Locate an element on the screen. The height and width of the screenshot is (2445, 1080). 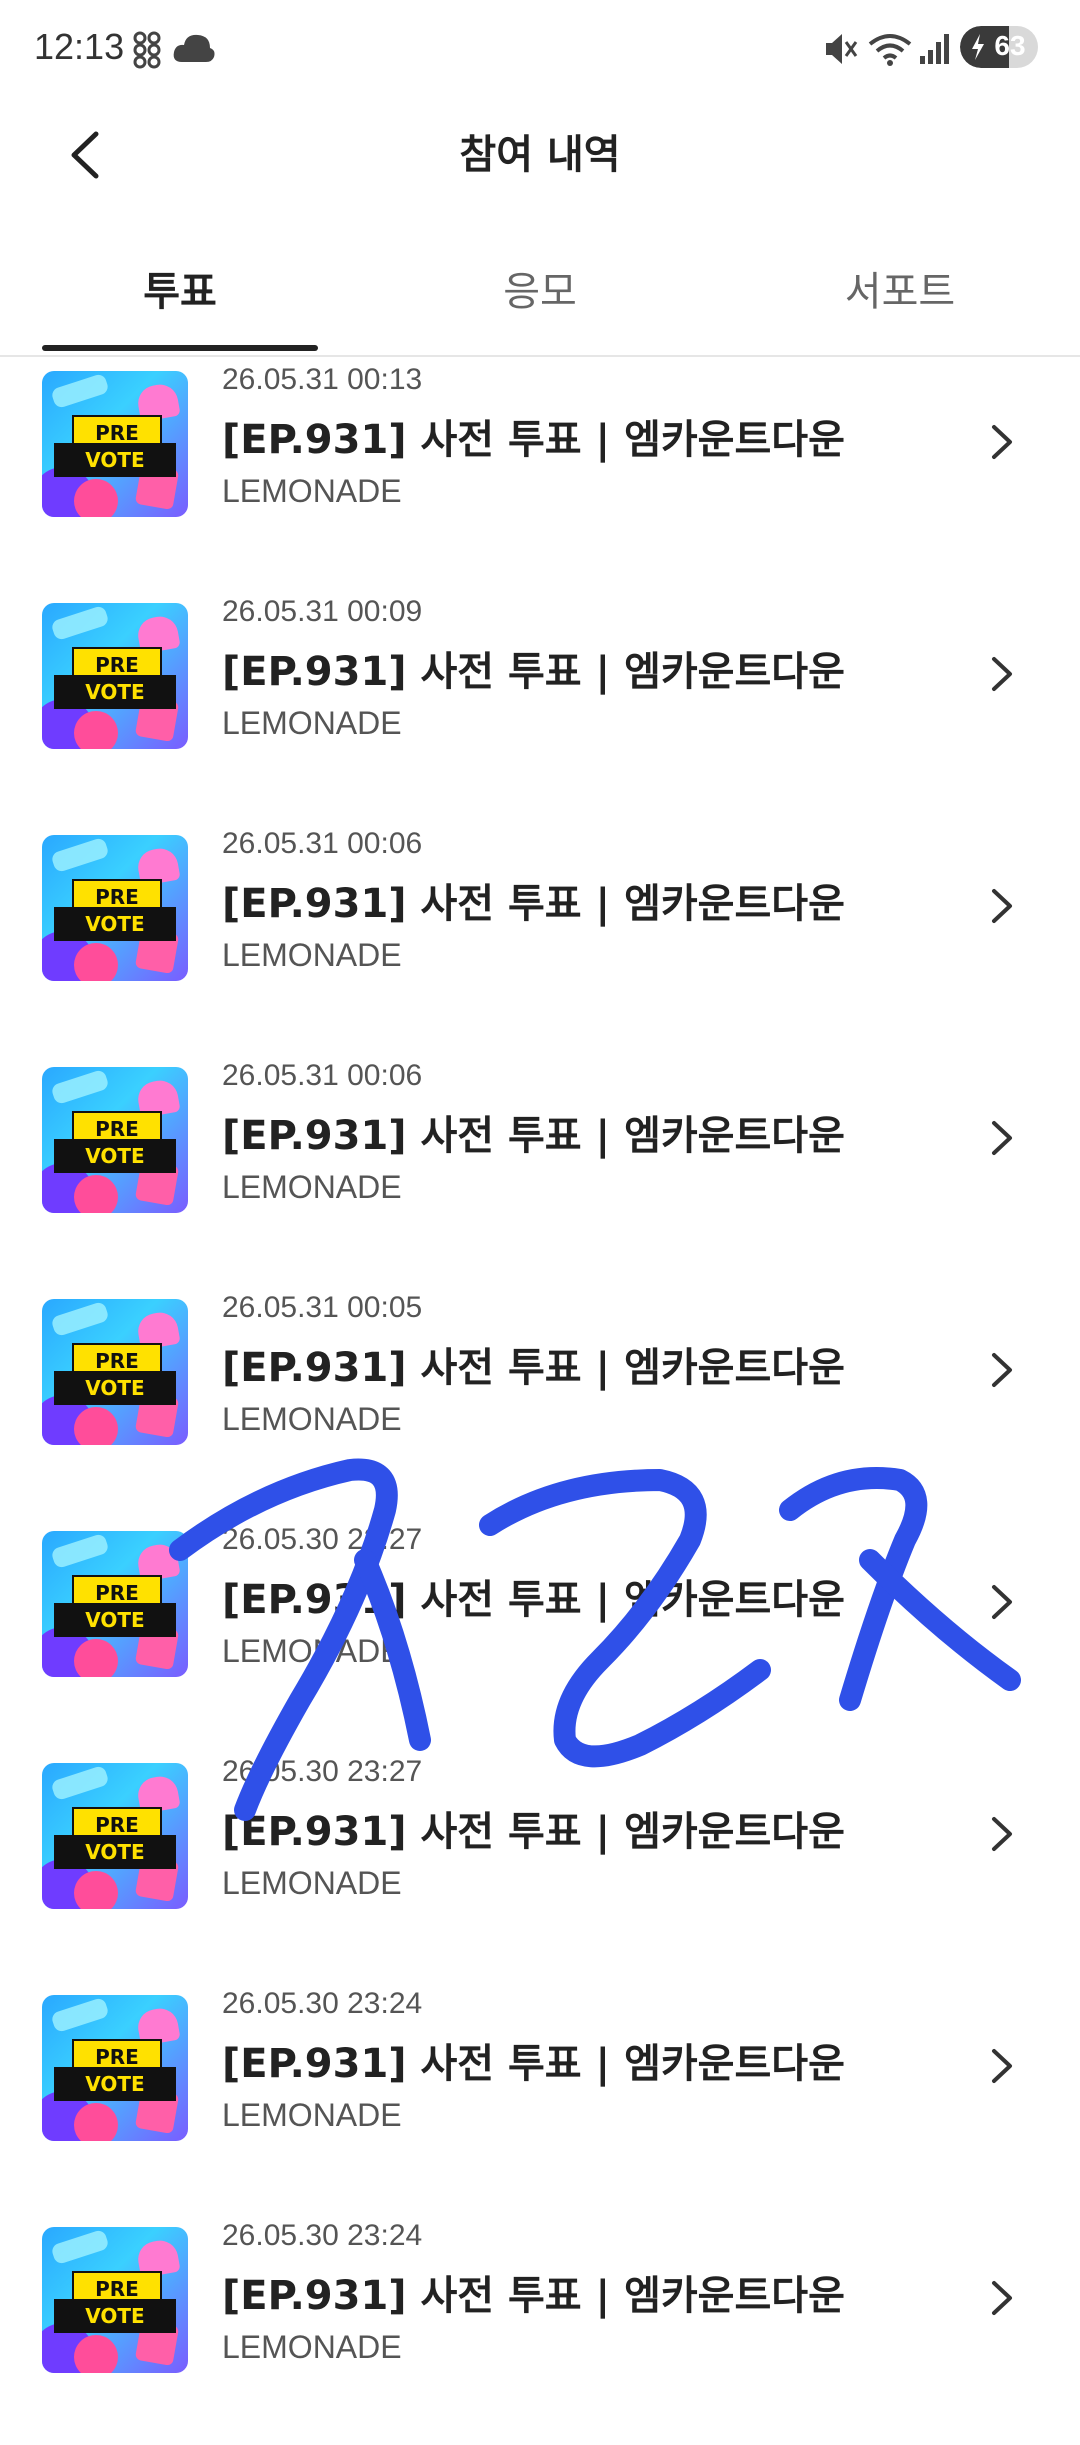
tab-bar: 투표 응모 서포트 is located at coordinates (540, 301).